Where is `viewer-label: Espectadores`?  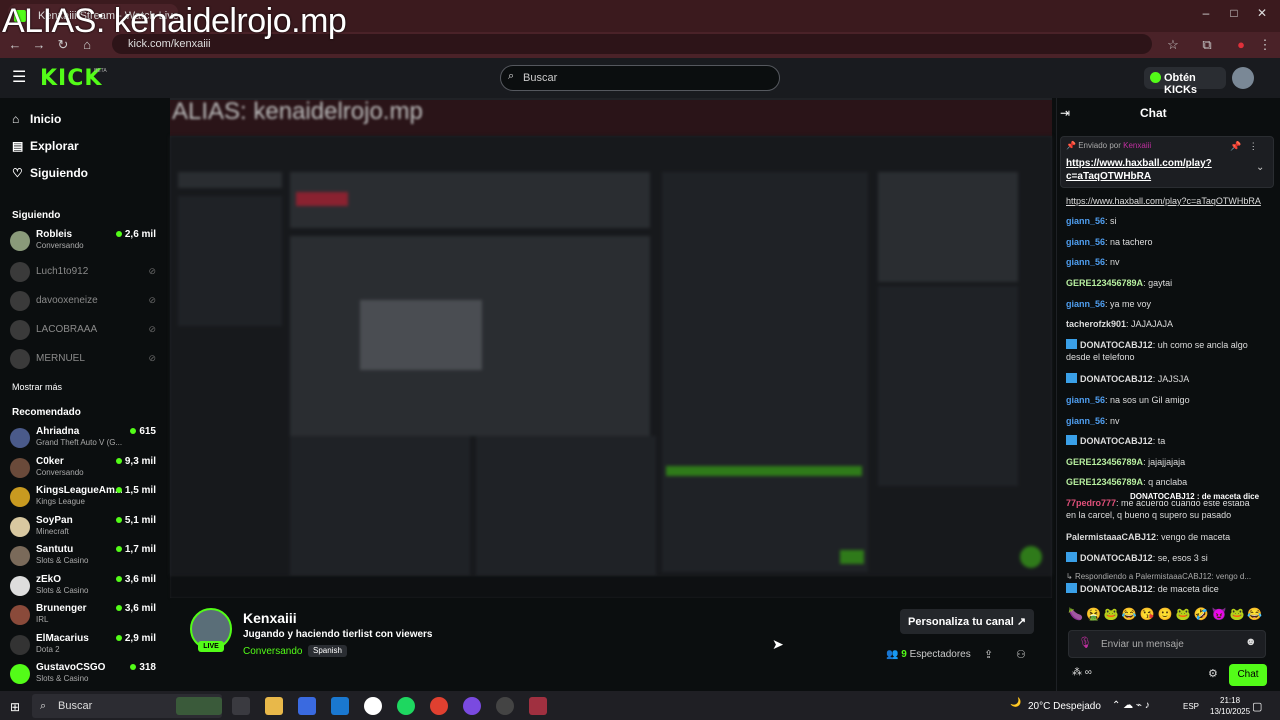 viewer-label: Espectadores is located at coordinates (940, 654).